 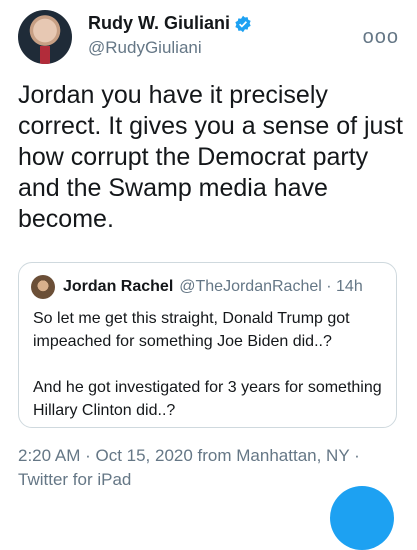 What do you see at coordinates (45, 37) in the screenshot?
I see `author-avatar` at bounding box center [45, 37].